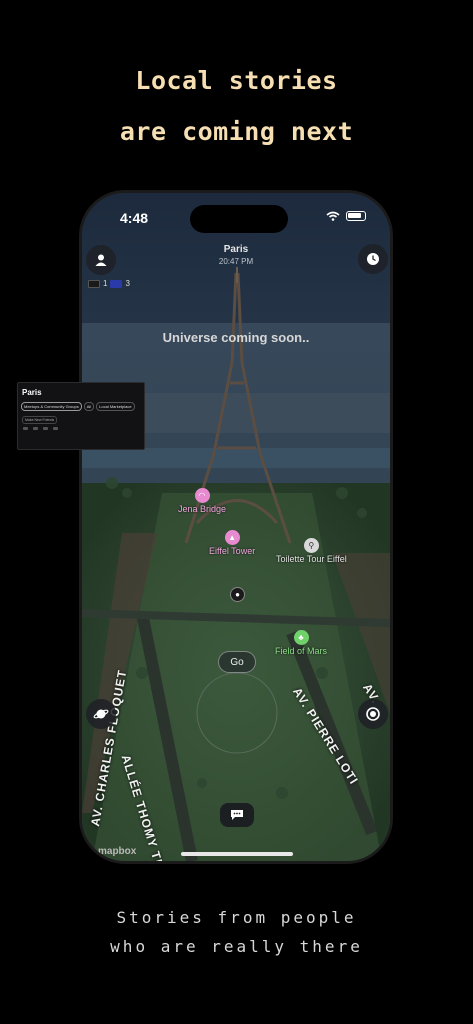  Describe the element at coordinates (127, 283) in the screenshot. I see `badge-count-b: 3` at that location.